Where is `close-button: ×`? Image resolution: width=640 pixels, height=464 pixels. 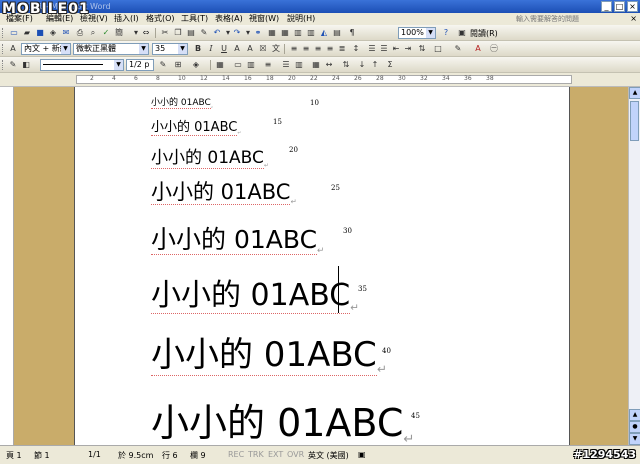
close-button: × is located at coordinates (632, 6).